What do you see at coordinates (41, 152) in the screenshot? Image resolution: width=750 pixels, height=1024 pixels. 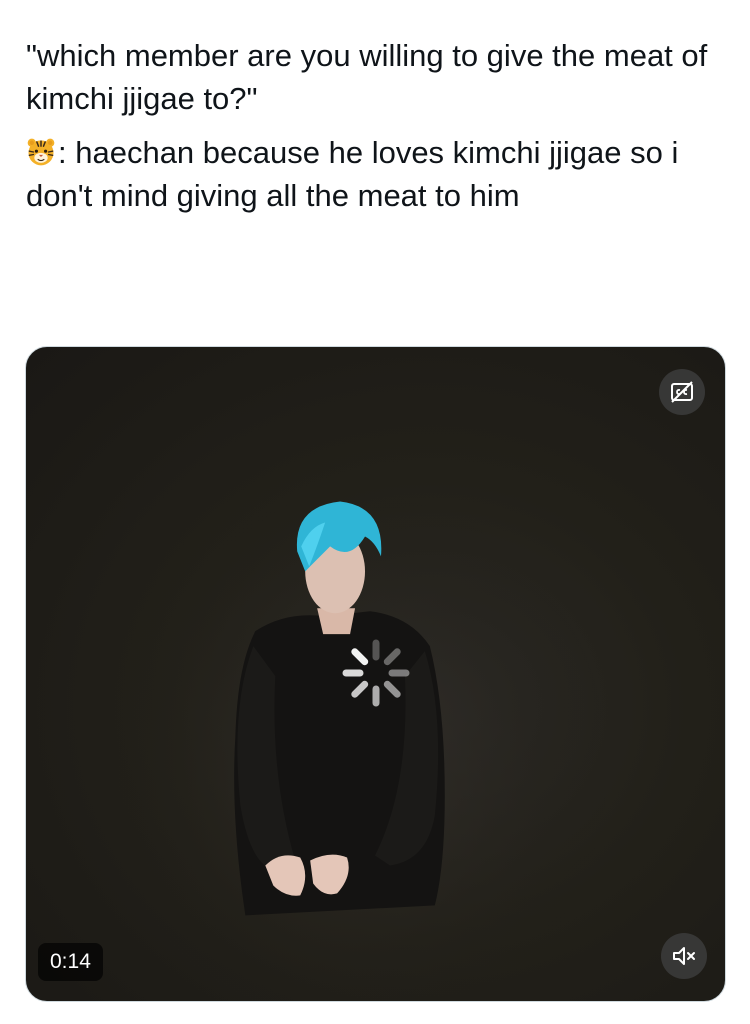 I see `tiger-face-icon` at bounding box center [41, 152].